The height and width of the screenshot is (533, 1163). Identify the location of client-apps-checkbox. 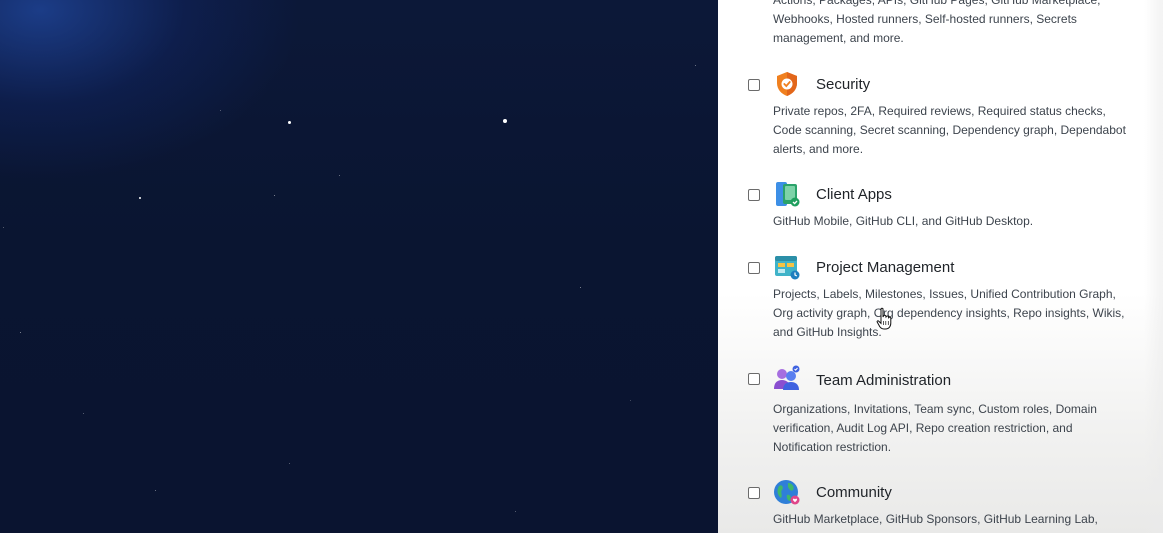
(754, 195).